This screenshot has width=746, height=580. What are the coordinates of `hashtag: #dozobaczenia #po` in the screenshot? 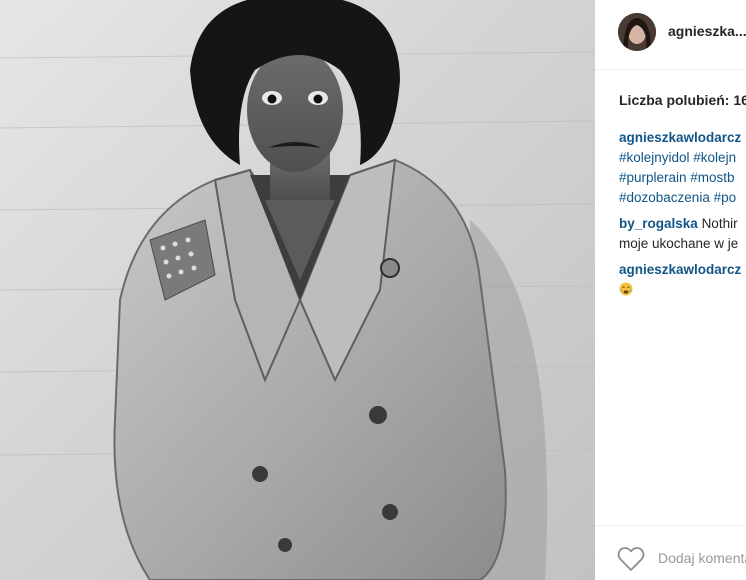 It's located at (677, 197).